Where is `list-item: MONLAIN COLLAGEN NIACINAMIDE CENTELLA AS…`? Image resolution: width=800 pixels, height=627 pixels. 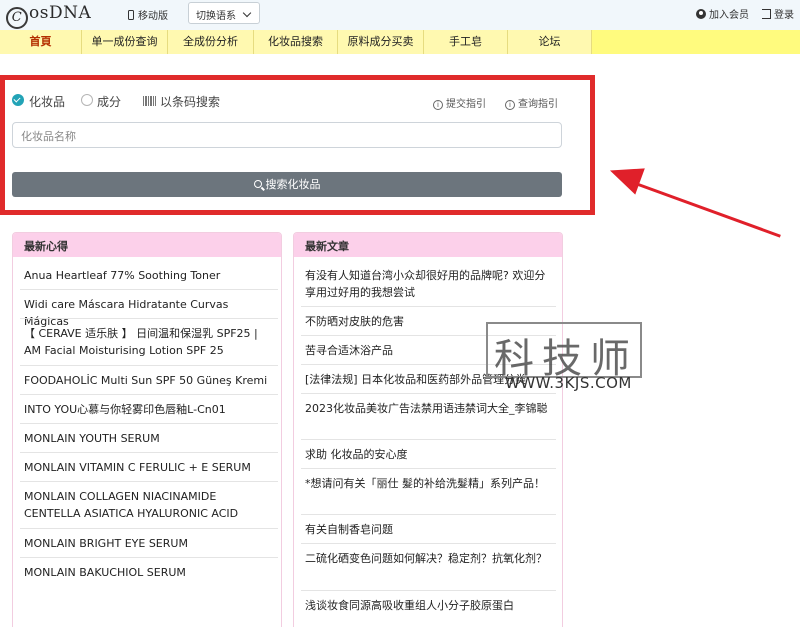
list-item: MONLAIN COLLAGEN NIACINAMIDE CENTELLA AS… is located at coordinates (148, 505).